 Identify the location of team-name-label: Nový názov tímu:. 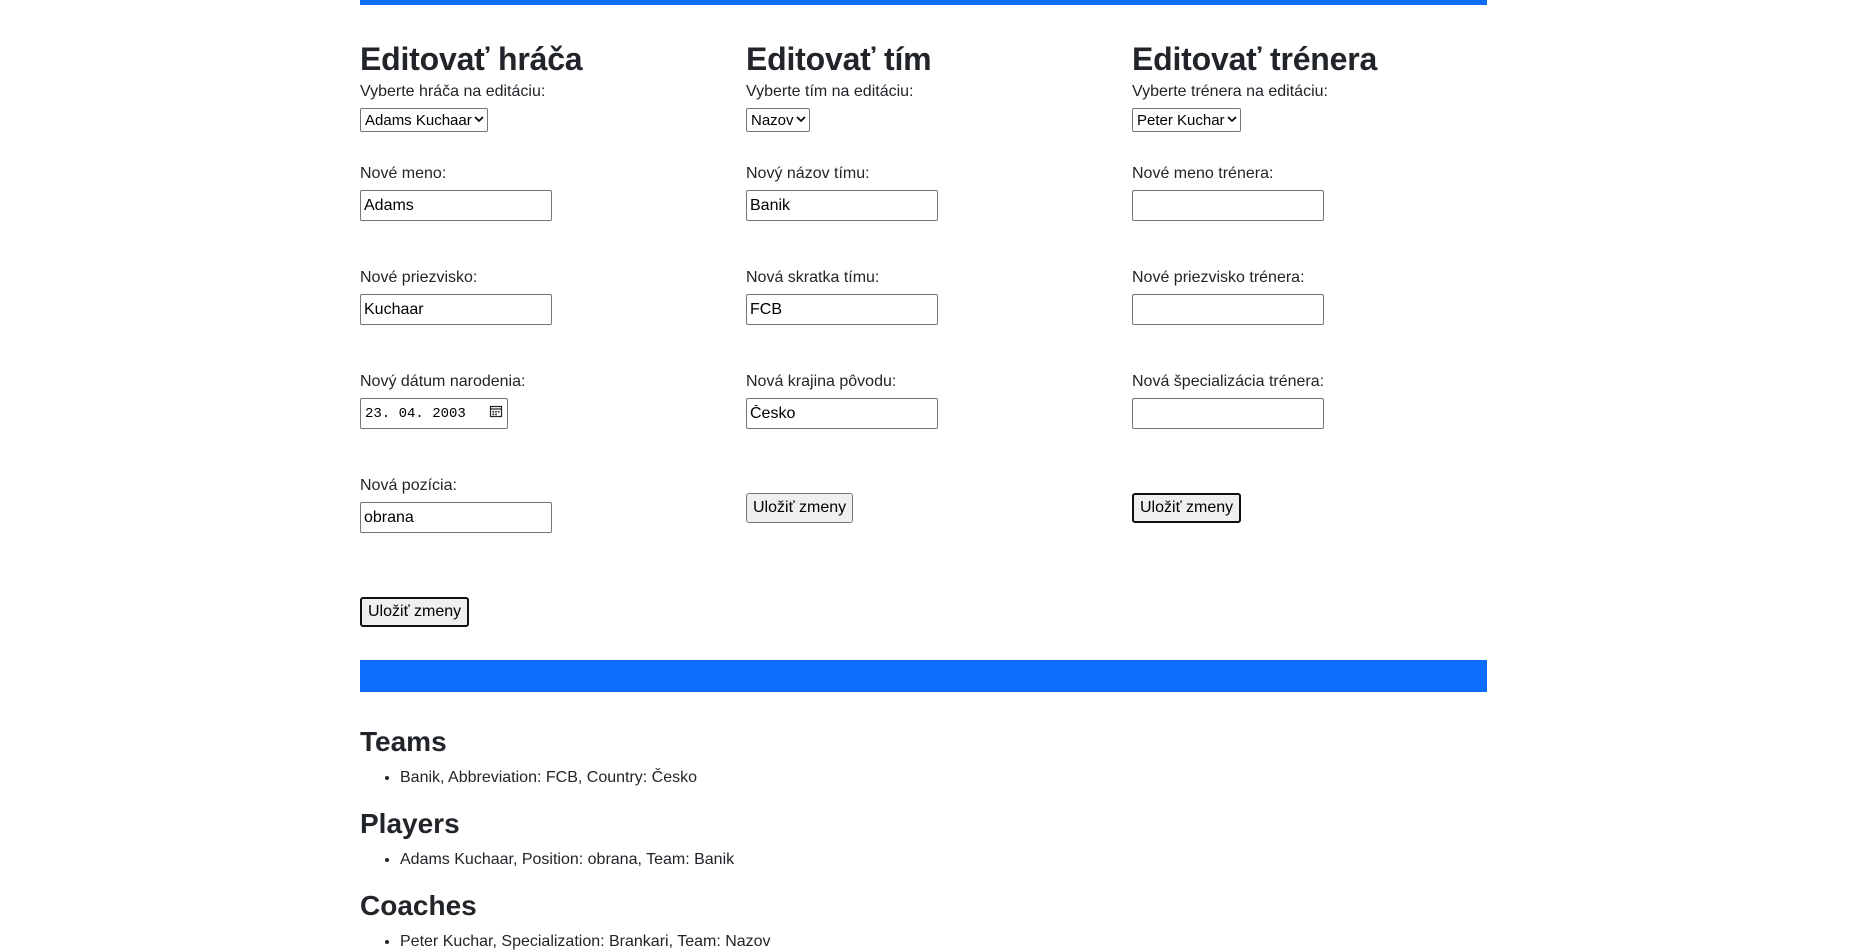
(808, 173).